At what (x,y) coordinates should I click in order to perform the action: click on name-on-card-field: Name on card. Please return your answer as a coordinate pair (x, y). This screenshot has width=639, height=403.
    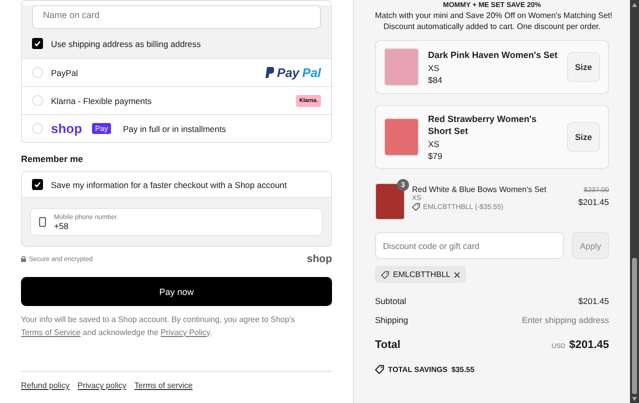
    Looking at the image, I should click on (176, 17).